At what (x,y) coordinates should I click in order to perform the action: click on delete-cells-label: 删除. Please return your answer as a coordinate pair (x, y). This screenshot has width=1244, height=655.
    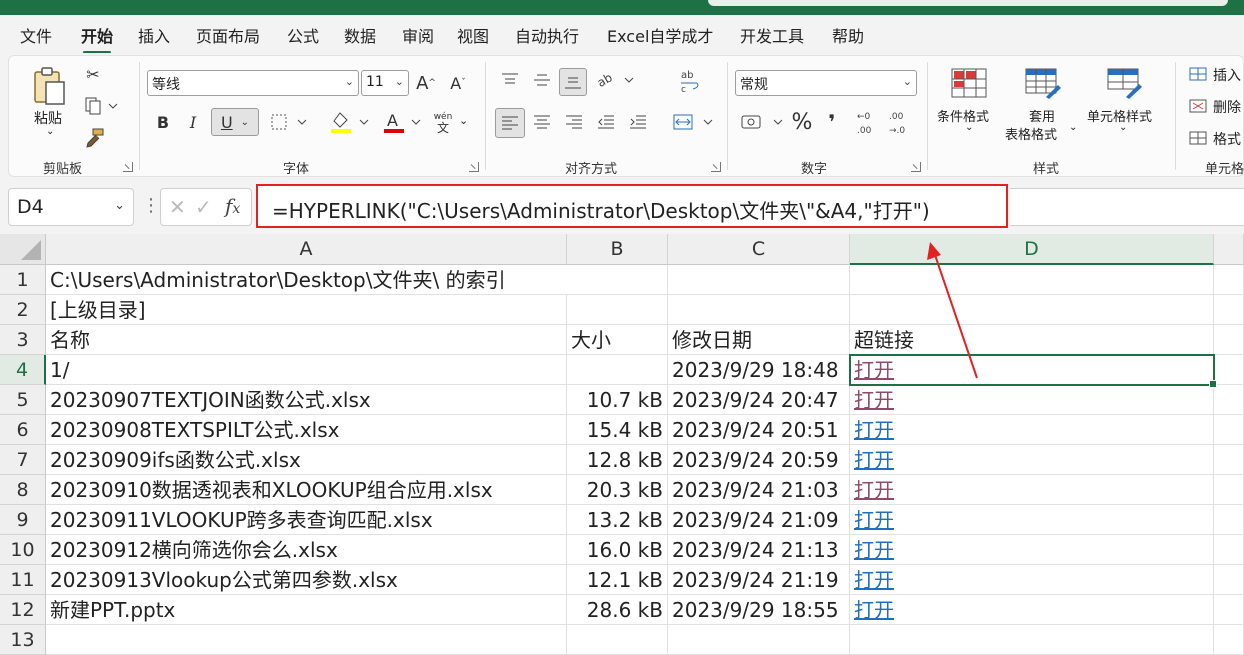
    Looking at the image, I should click on (1227, 107).